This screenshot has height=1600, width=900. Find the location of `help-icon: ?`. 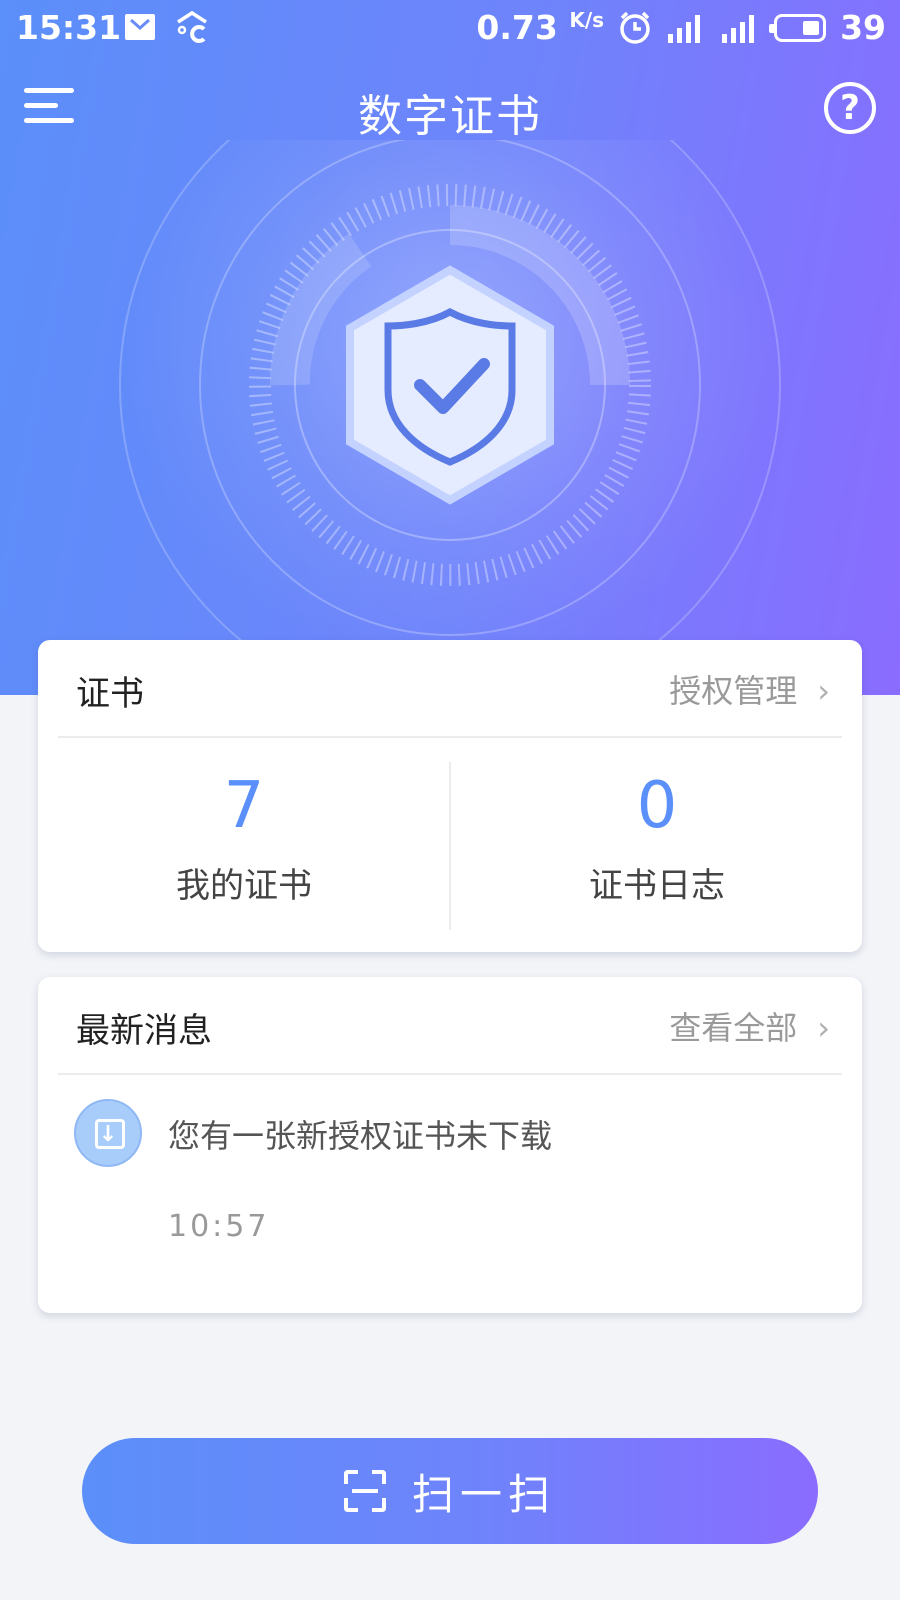

help-icon: ? is located at coordinates (850, 108).